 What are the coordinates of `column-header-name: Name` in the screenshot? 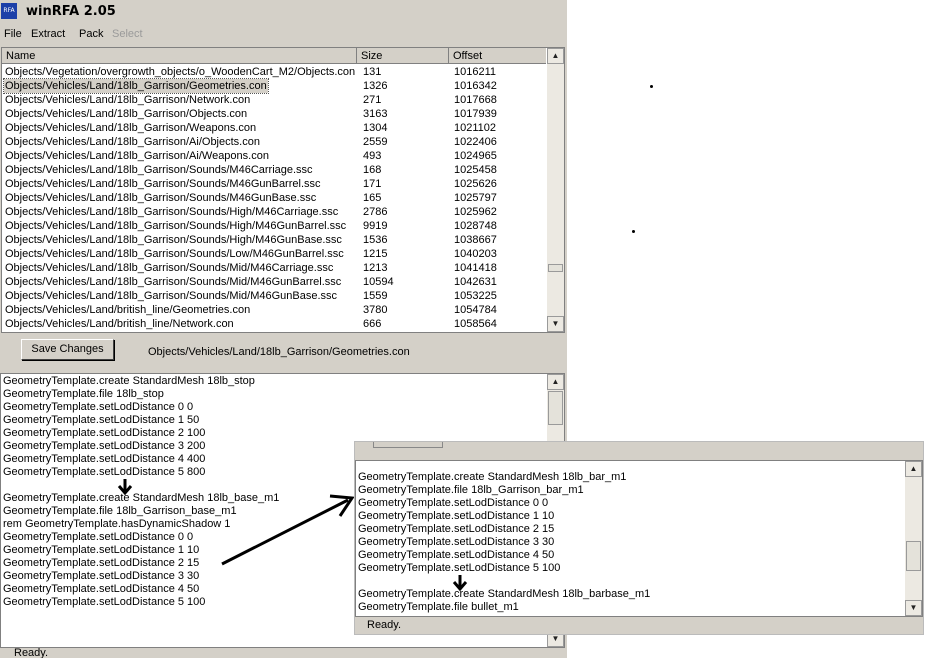 It's located at (179, 56).